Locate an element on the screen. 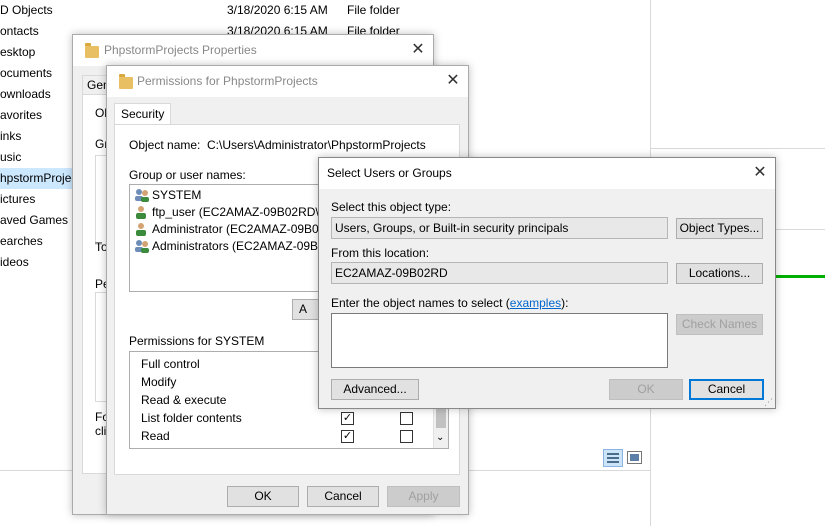 The image size is (825, 526). check-names-button: Check Names is located at coordinates (719, 324).